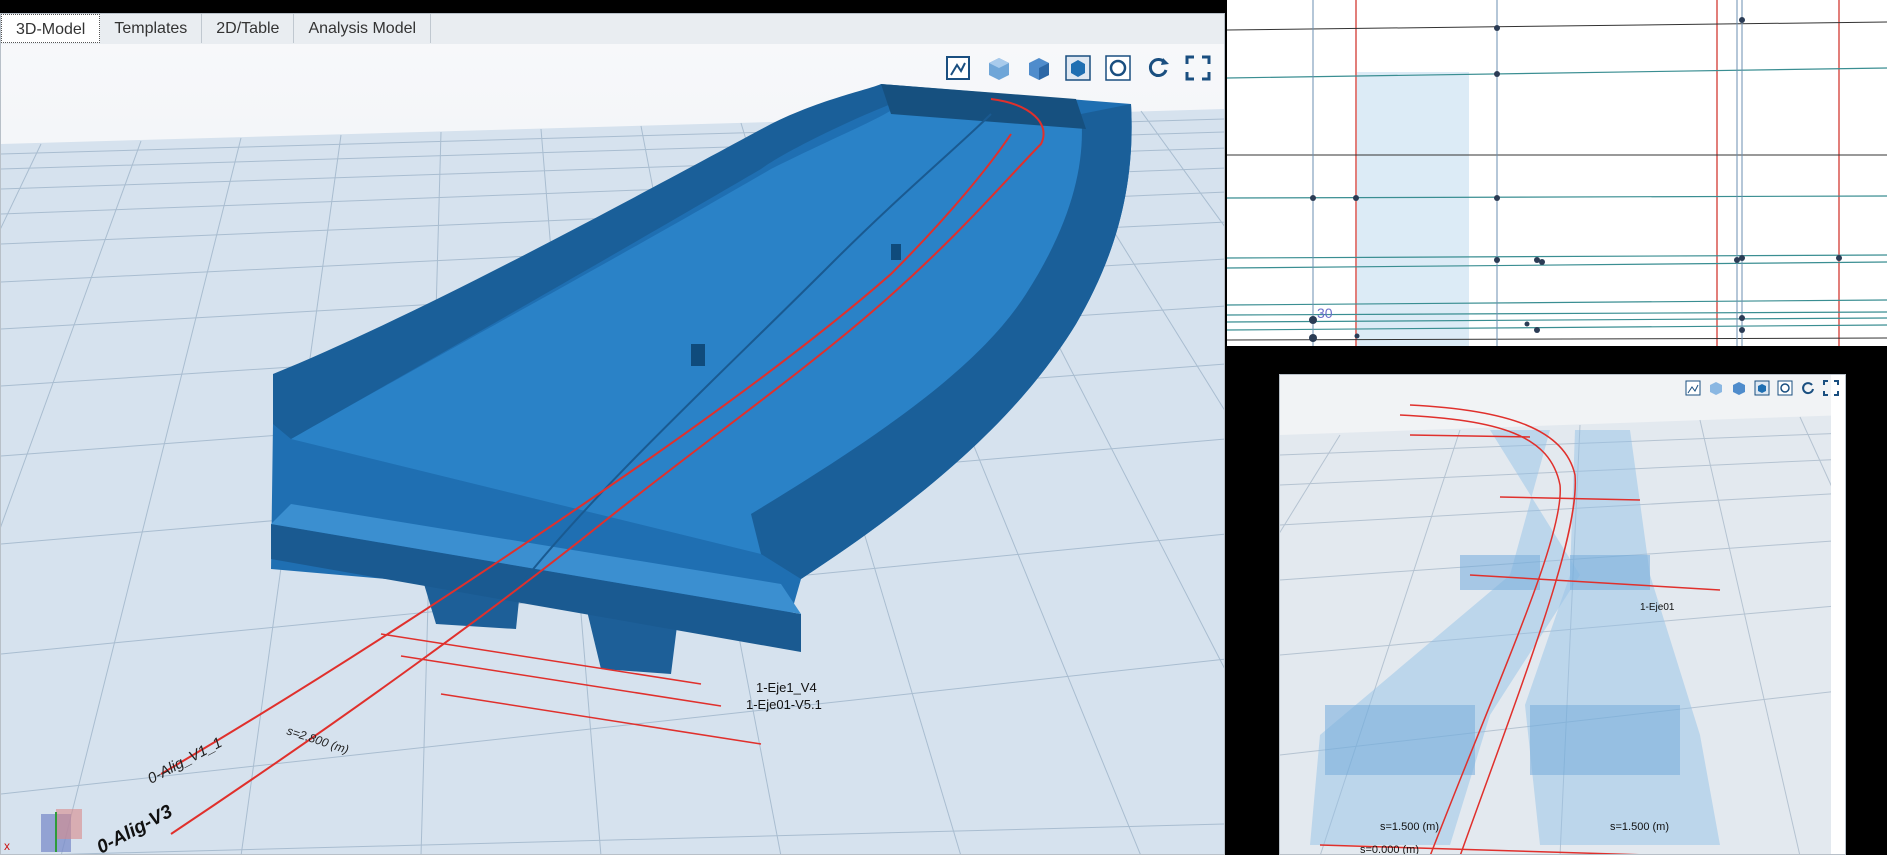 This screenshot has height=855, width=1887. What do you see at coordinates (1409, 827) in the screenshot?
I see `mini-station-top: s=1.500 (m)` at bounding box center [1409, 827].